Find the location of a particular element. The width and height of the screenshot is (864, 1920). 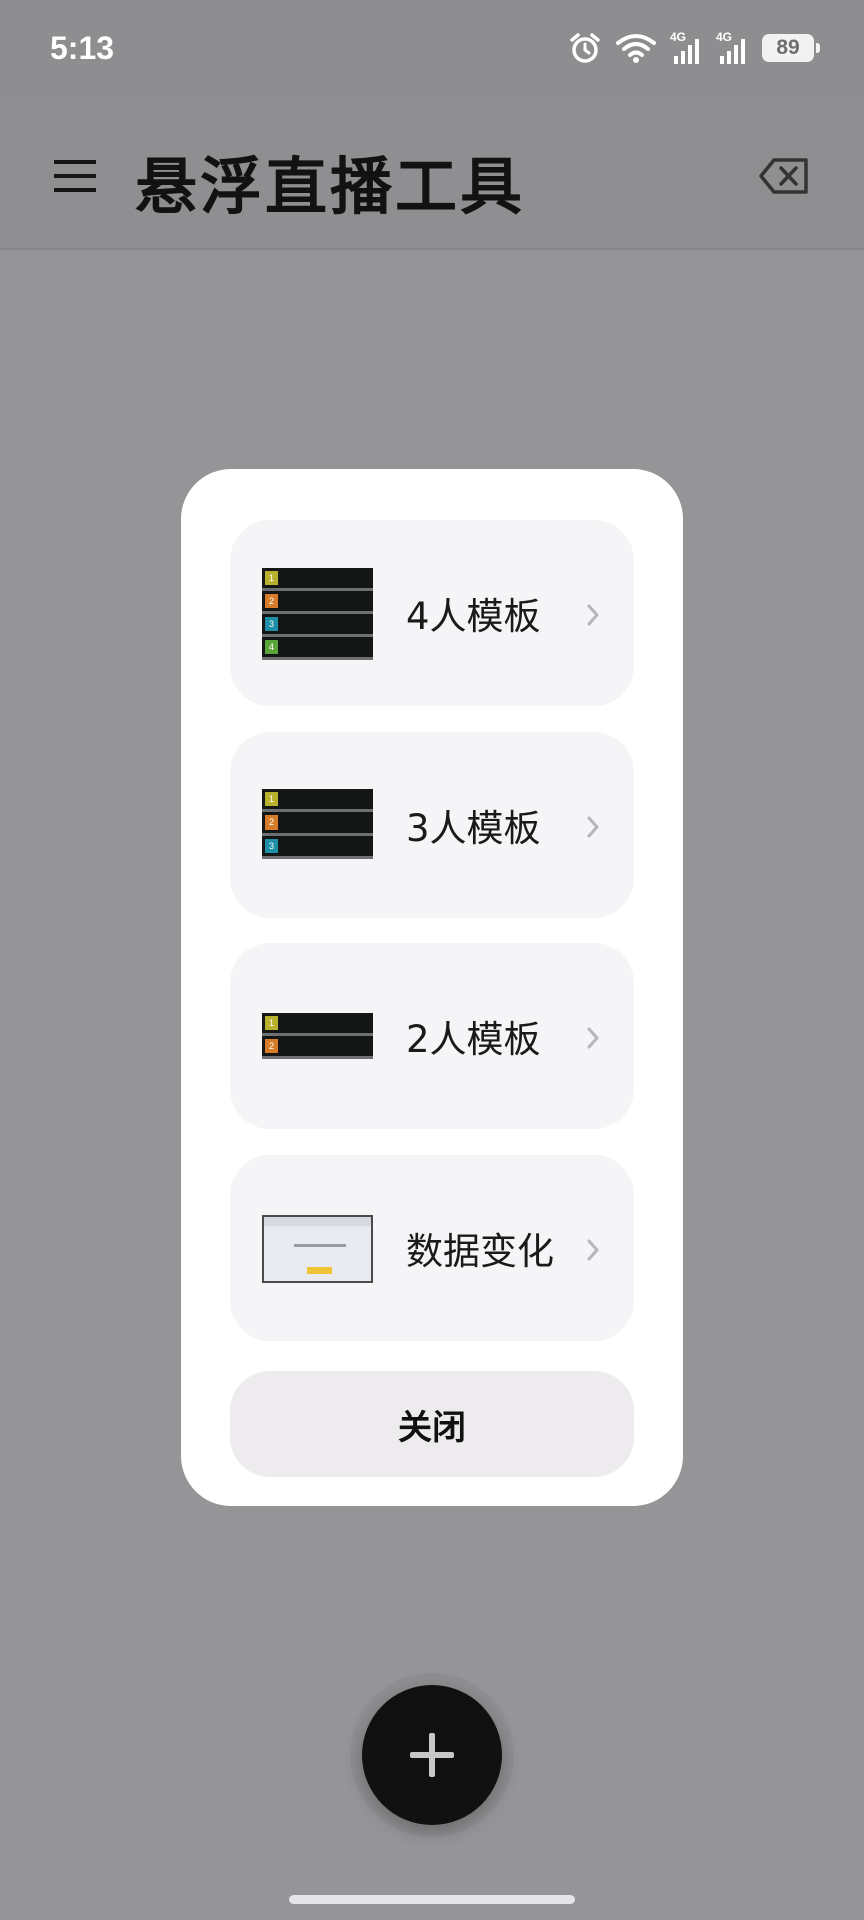

status-icons: 4G 4G 89 is located at coordinates (694, 48).